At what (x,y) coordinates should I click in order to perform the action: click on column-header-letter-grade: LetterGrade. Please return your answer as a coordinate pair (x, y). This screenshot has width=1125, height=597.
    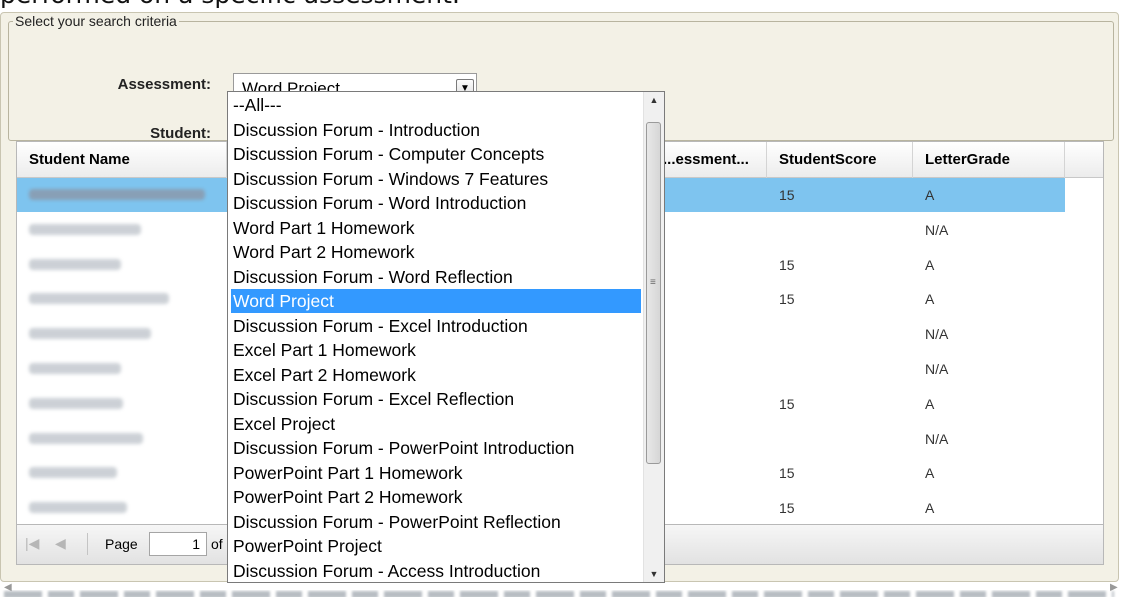
    Looking at the image, I should click on (989, 160).